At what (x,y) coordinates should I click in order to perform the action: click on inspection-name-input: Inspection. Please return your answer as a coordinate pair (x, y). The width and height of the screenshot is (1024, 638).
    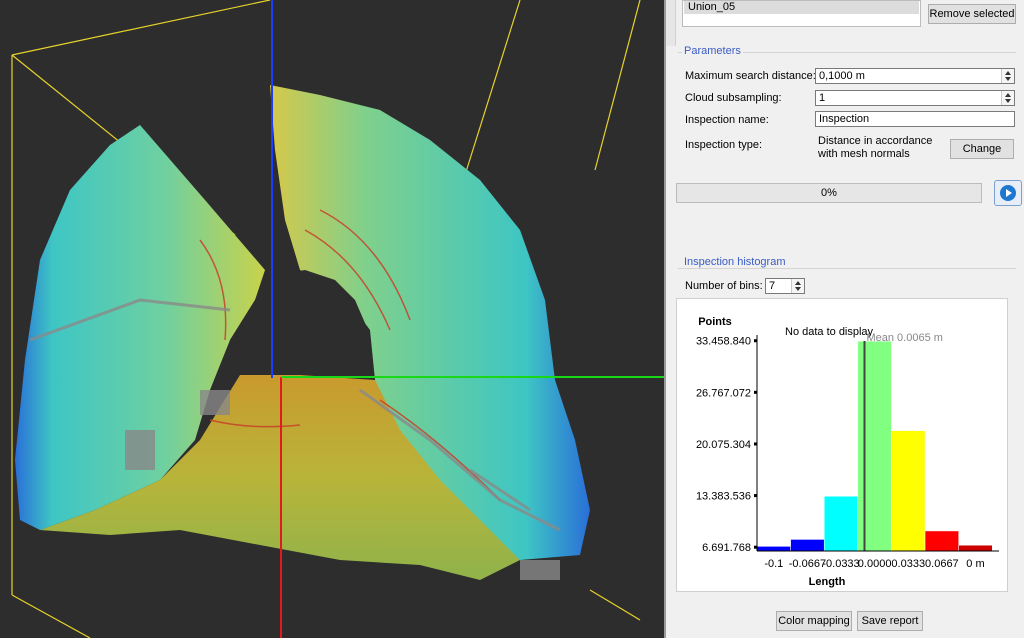
    Looking at the image, I should click on (915, 119).